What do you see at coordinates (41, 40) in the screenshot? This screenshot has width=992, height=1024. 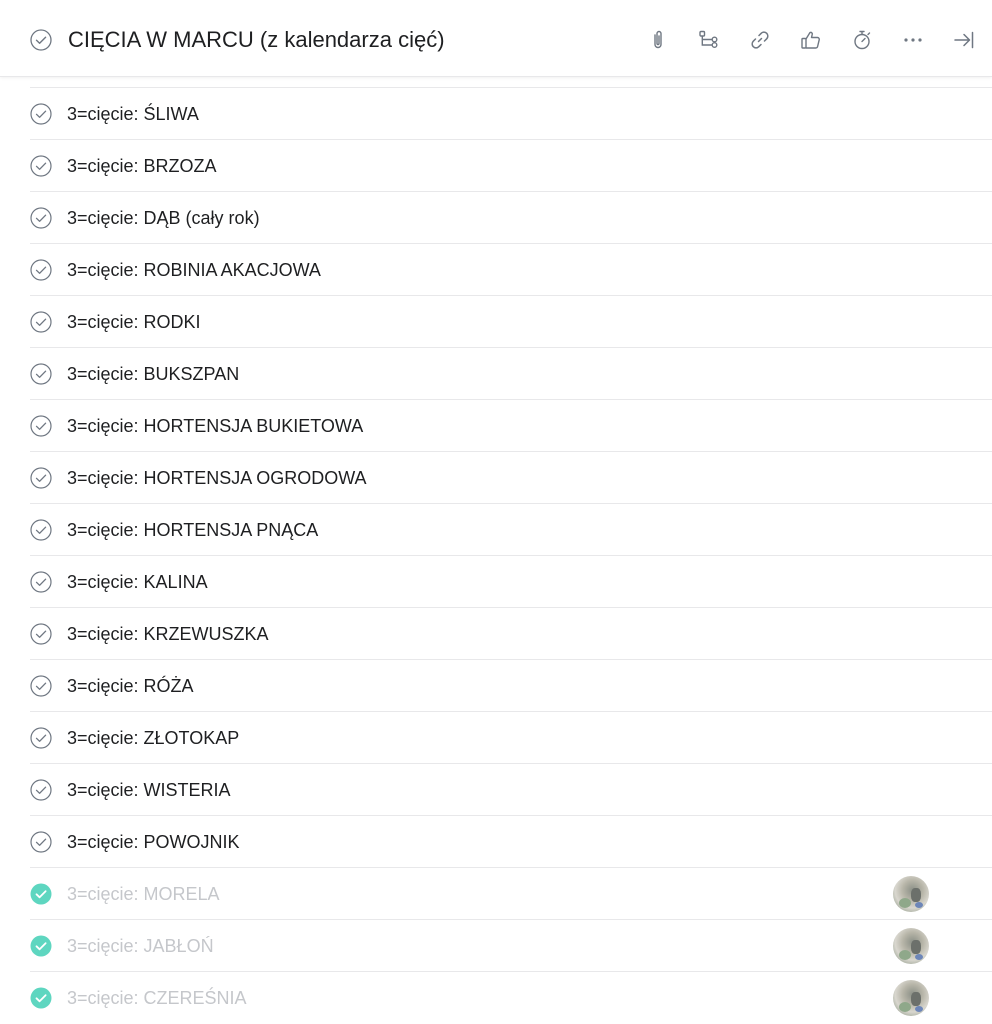 I see `complete-task-check-icon` at bounding box center [41, 40].